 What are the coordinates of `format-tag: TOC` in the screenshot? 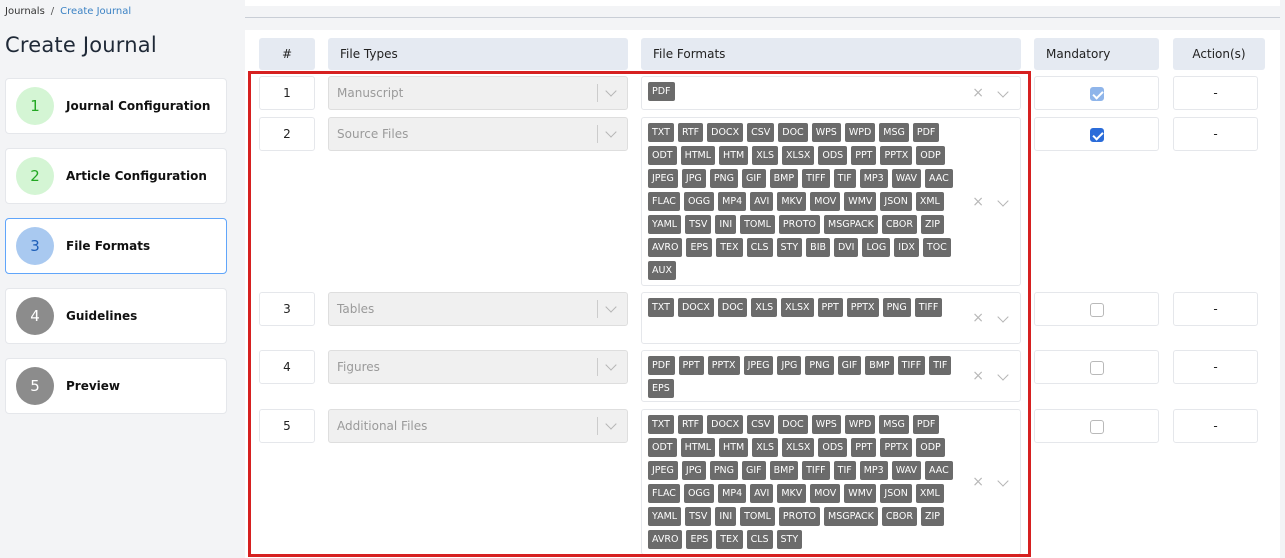 It's located at (936, 247).